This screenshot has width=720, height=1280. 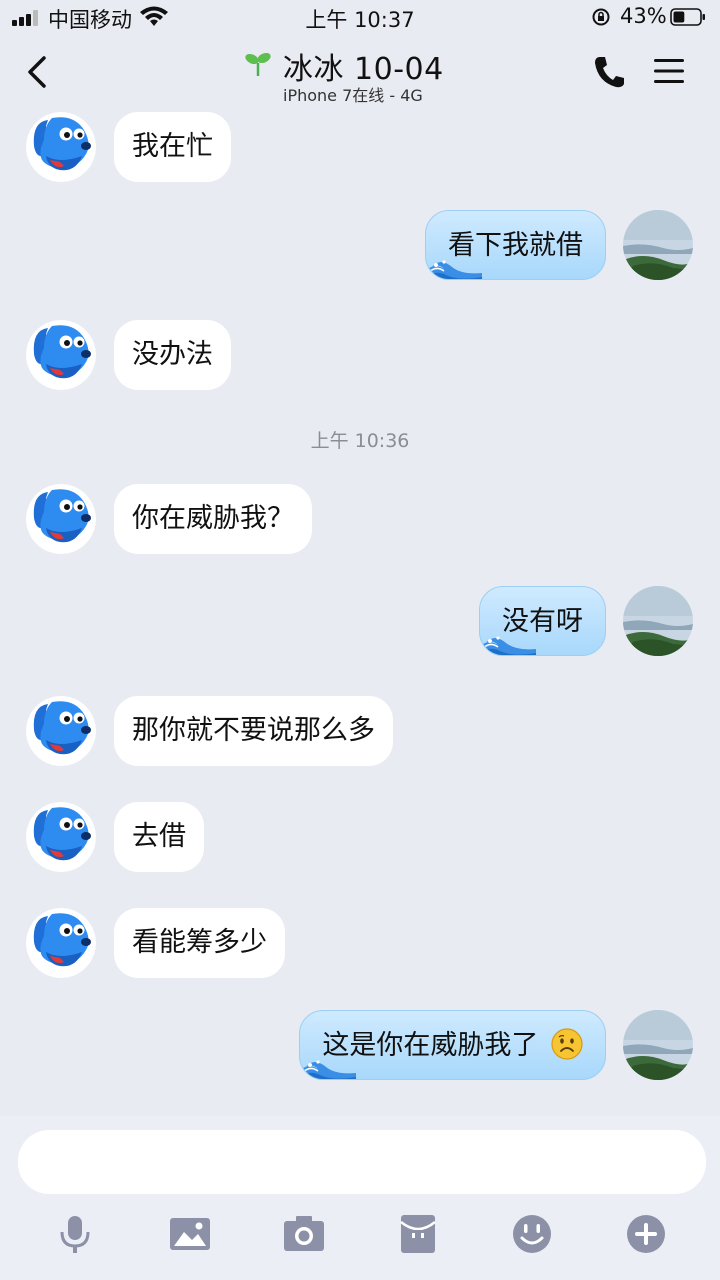 What do you see at coordinates (360, 520) in the screenshot?
I see `incoming-message: 你在威胁我？` at bounding box center [360, 520].